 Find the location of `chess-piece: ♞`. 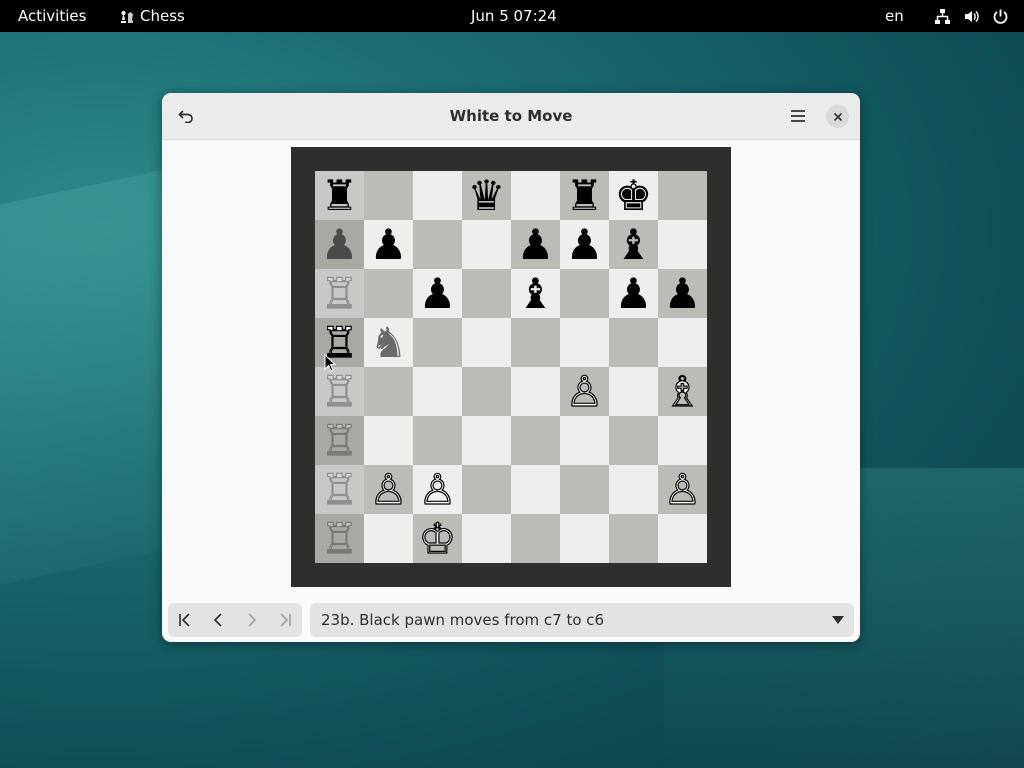

chess-piece: ♞ is located at coordinates (389, 342).